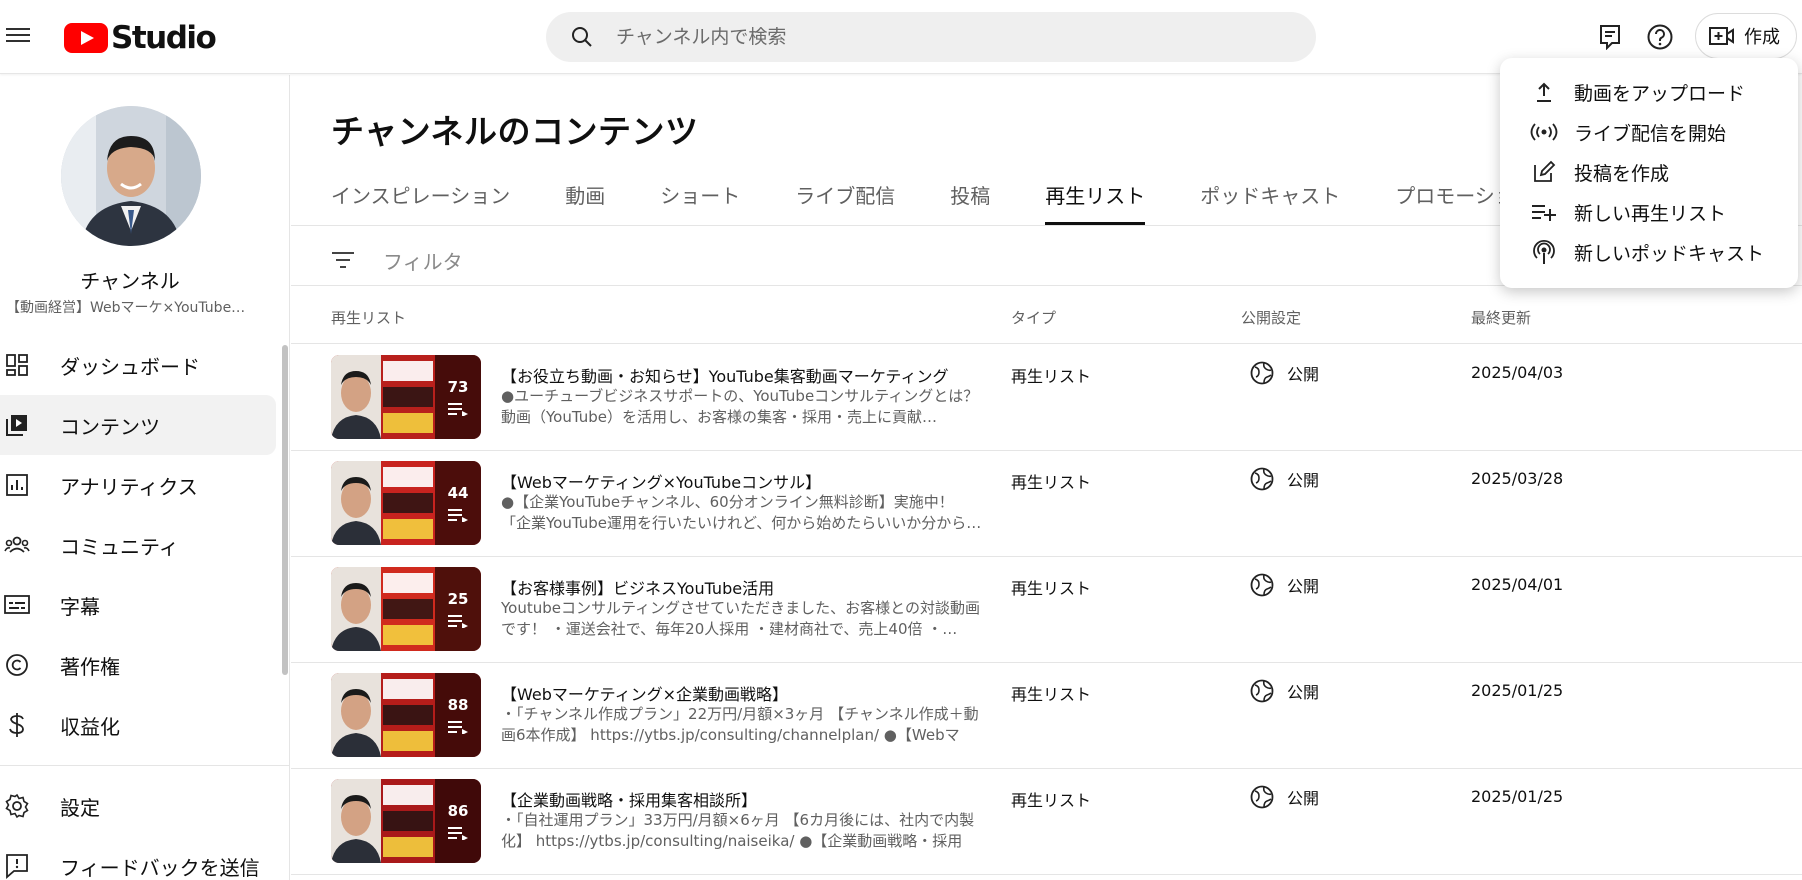 Image resolution: width=1802 pixels, height=880 pixels. I want to click on feedback-report-icon, so click(1610, 37).